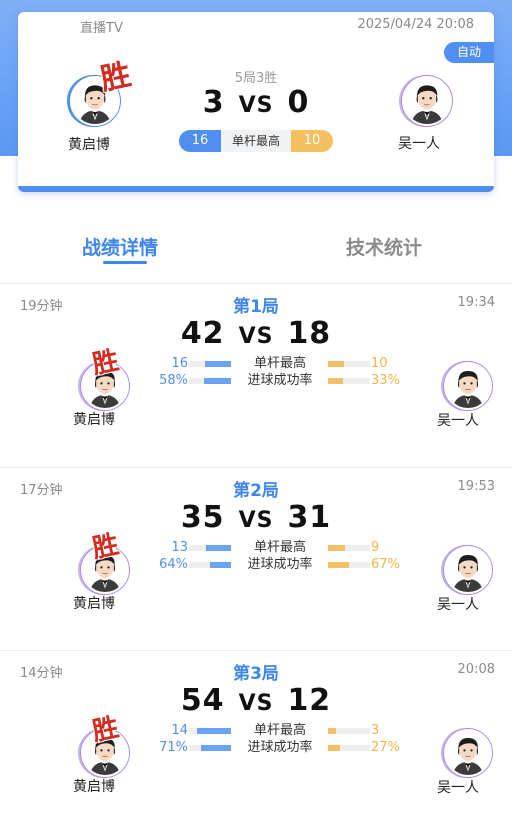  What do you see at coordinates (379, 363) in the screenshot?
I see `stat-right-value: 10` at bounding box center [379, 363].